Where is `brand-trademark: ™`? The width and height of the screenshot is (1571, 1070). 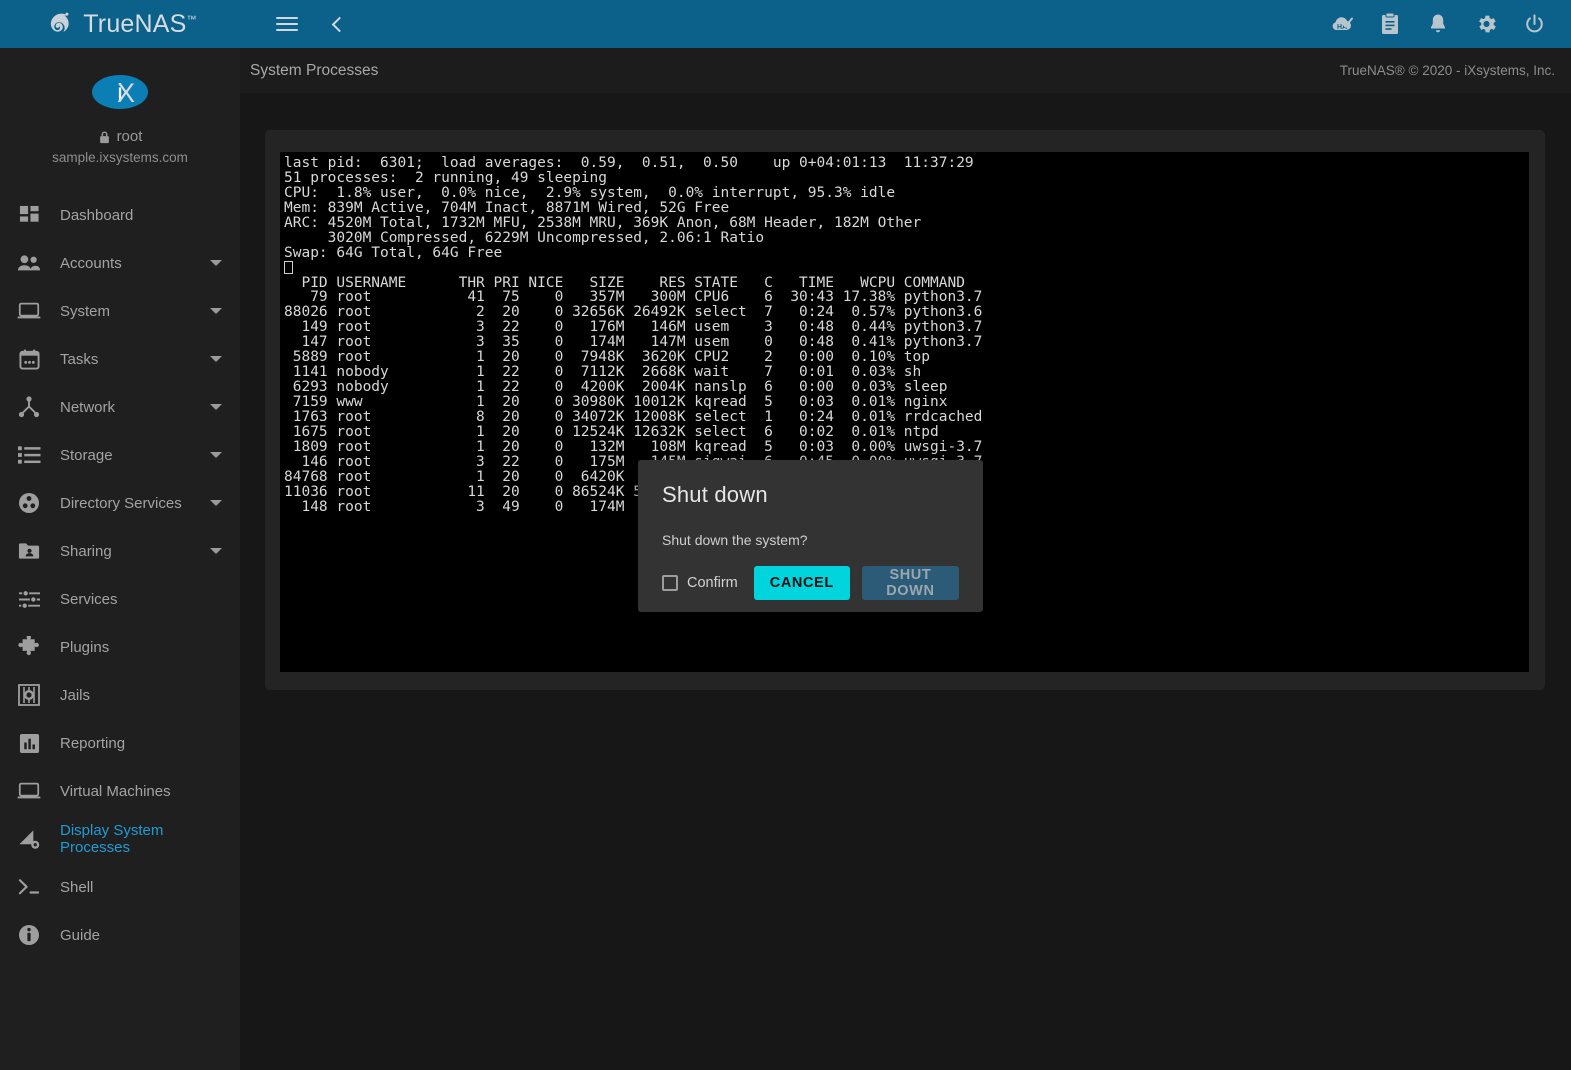 brand-trademark: ™ is located at coordinates (191, 20).